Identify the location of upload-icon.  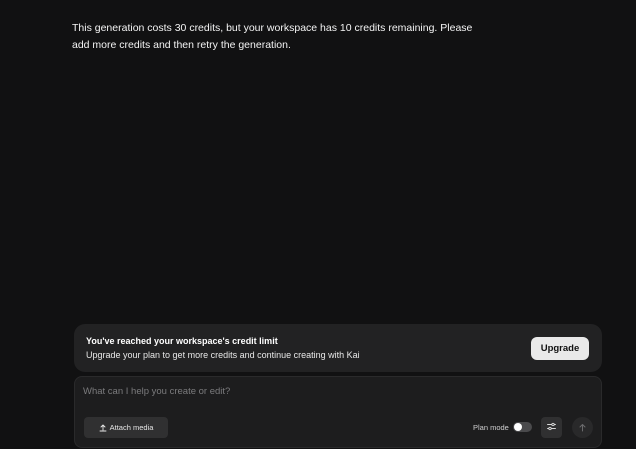
(103, 428).